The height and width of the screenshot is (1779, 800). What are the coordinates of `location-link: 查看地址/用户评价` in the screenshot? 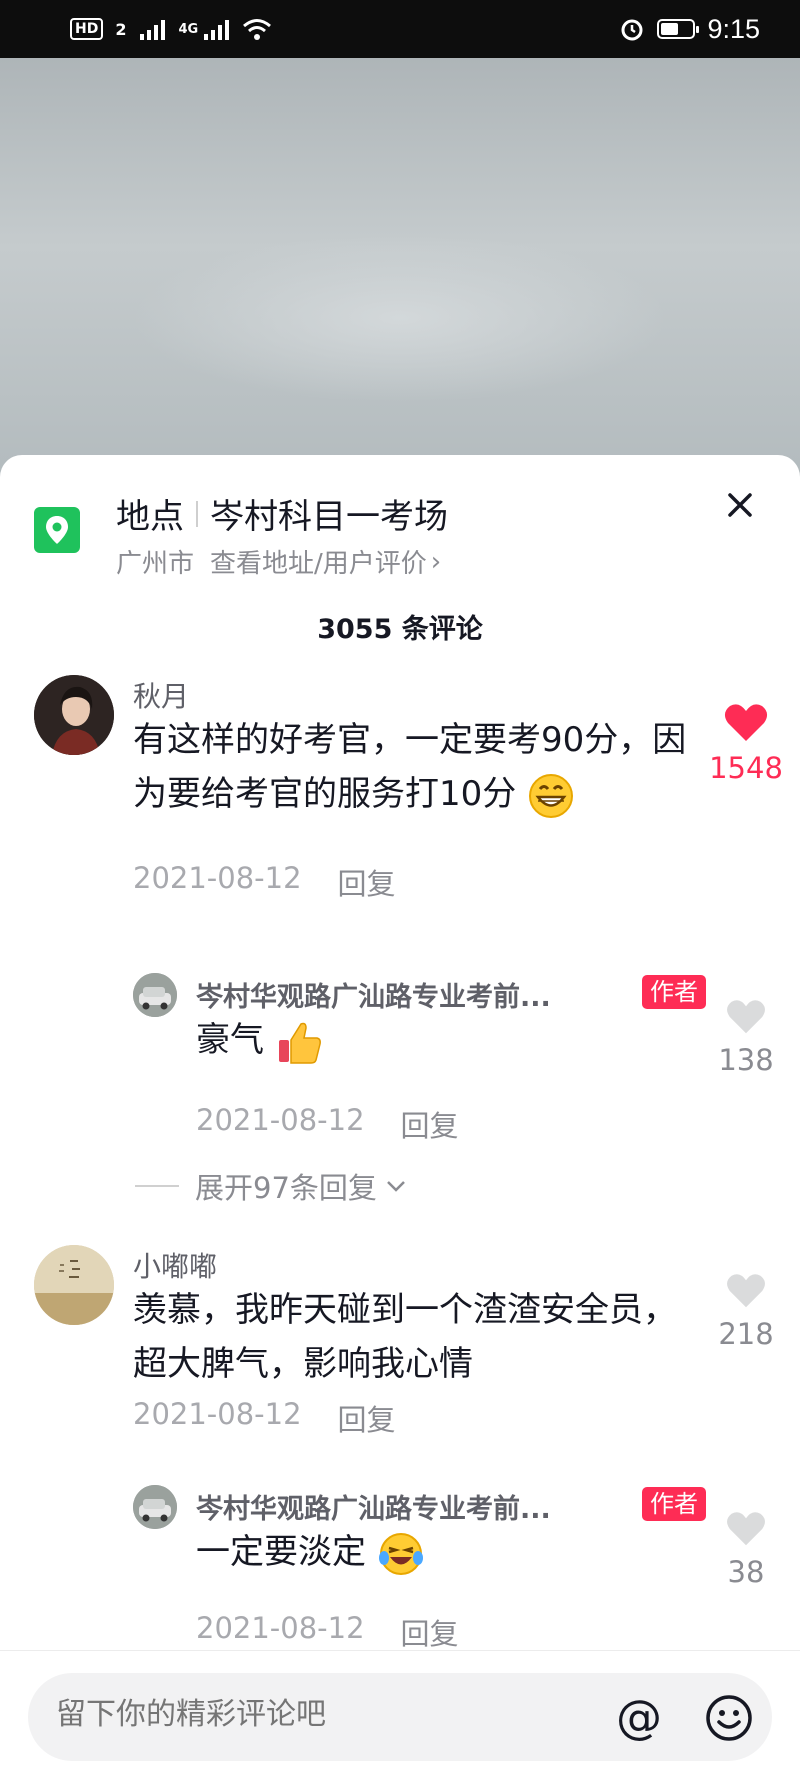 It's located at (318, 561).